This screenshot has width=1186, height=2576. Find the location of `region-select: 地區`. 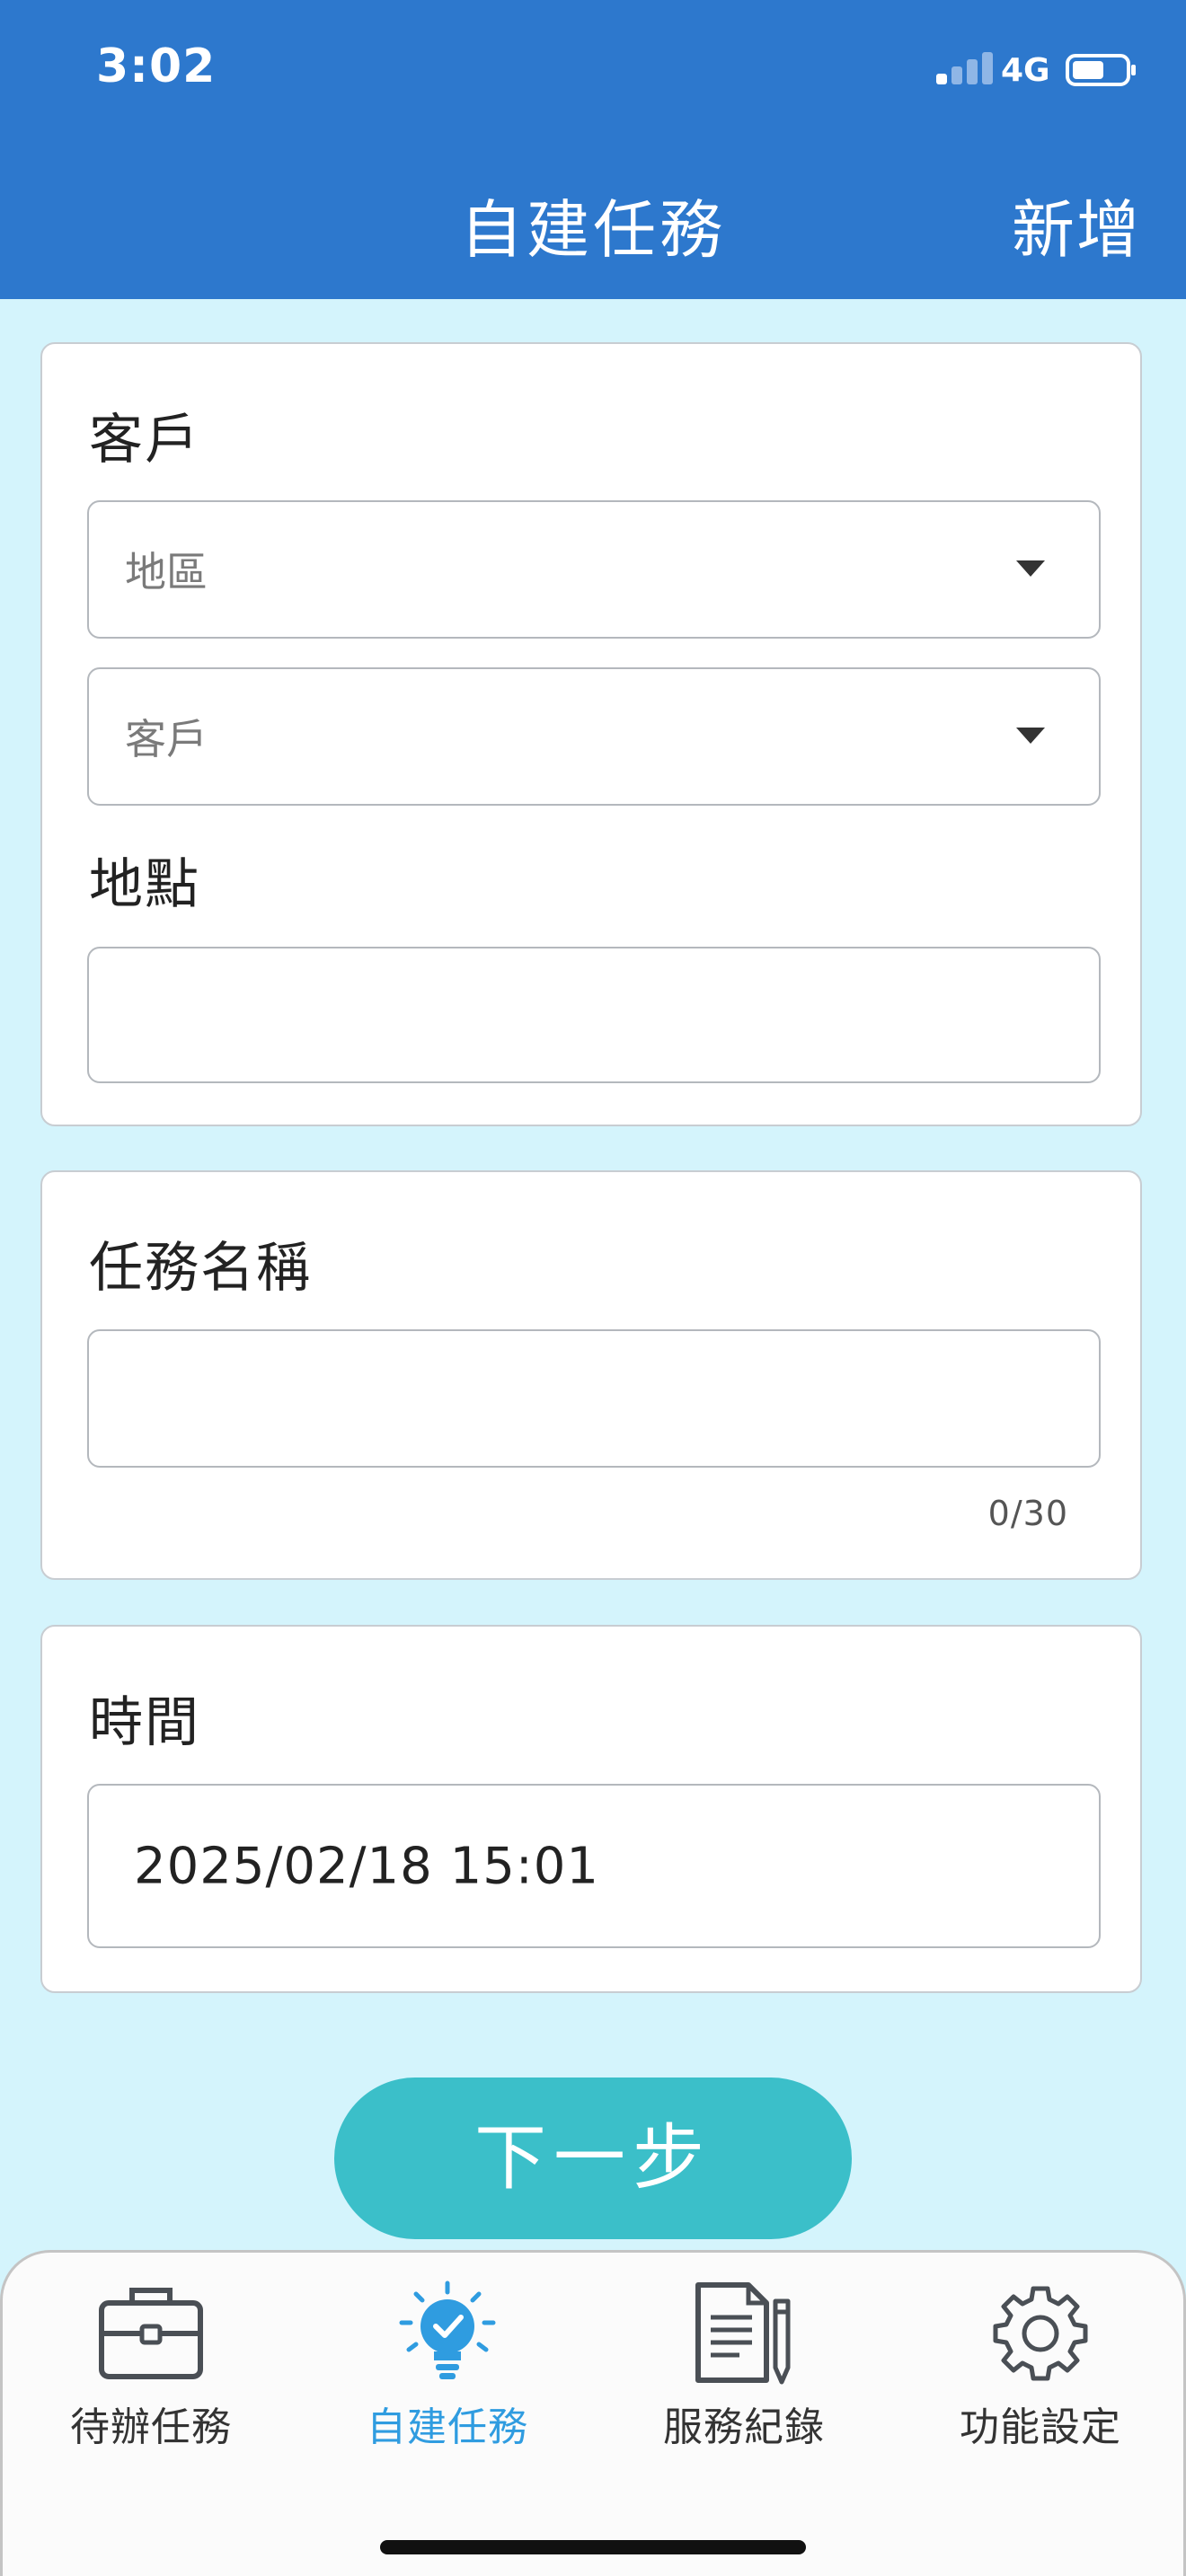

region-select: 地區 is located at coordinates (594, 569).